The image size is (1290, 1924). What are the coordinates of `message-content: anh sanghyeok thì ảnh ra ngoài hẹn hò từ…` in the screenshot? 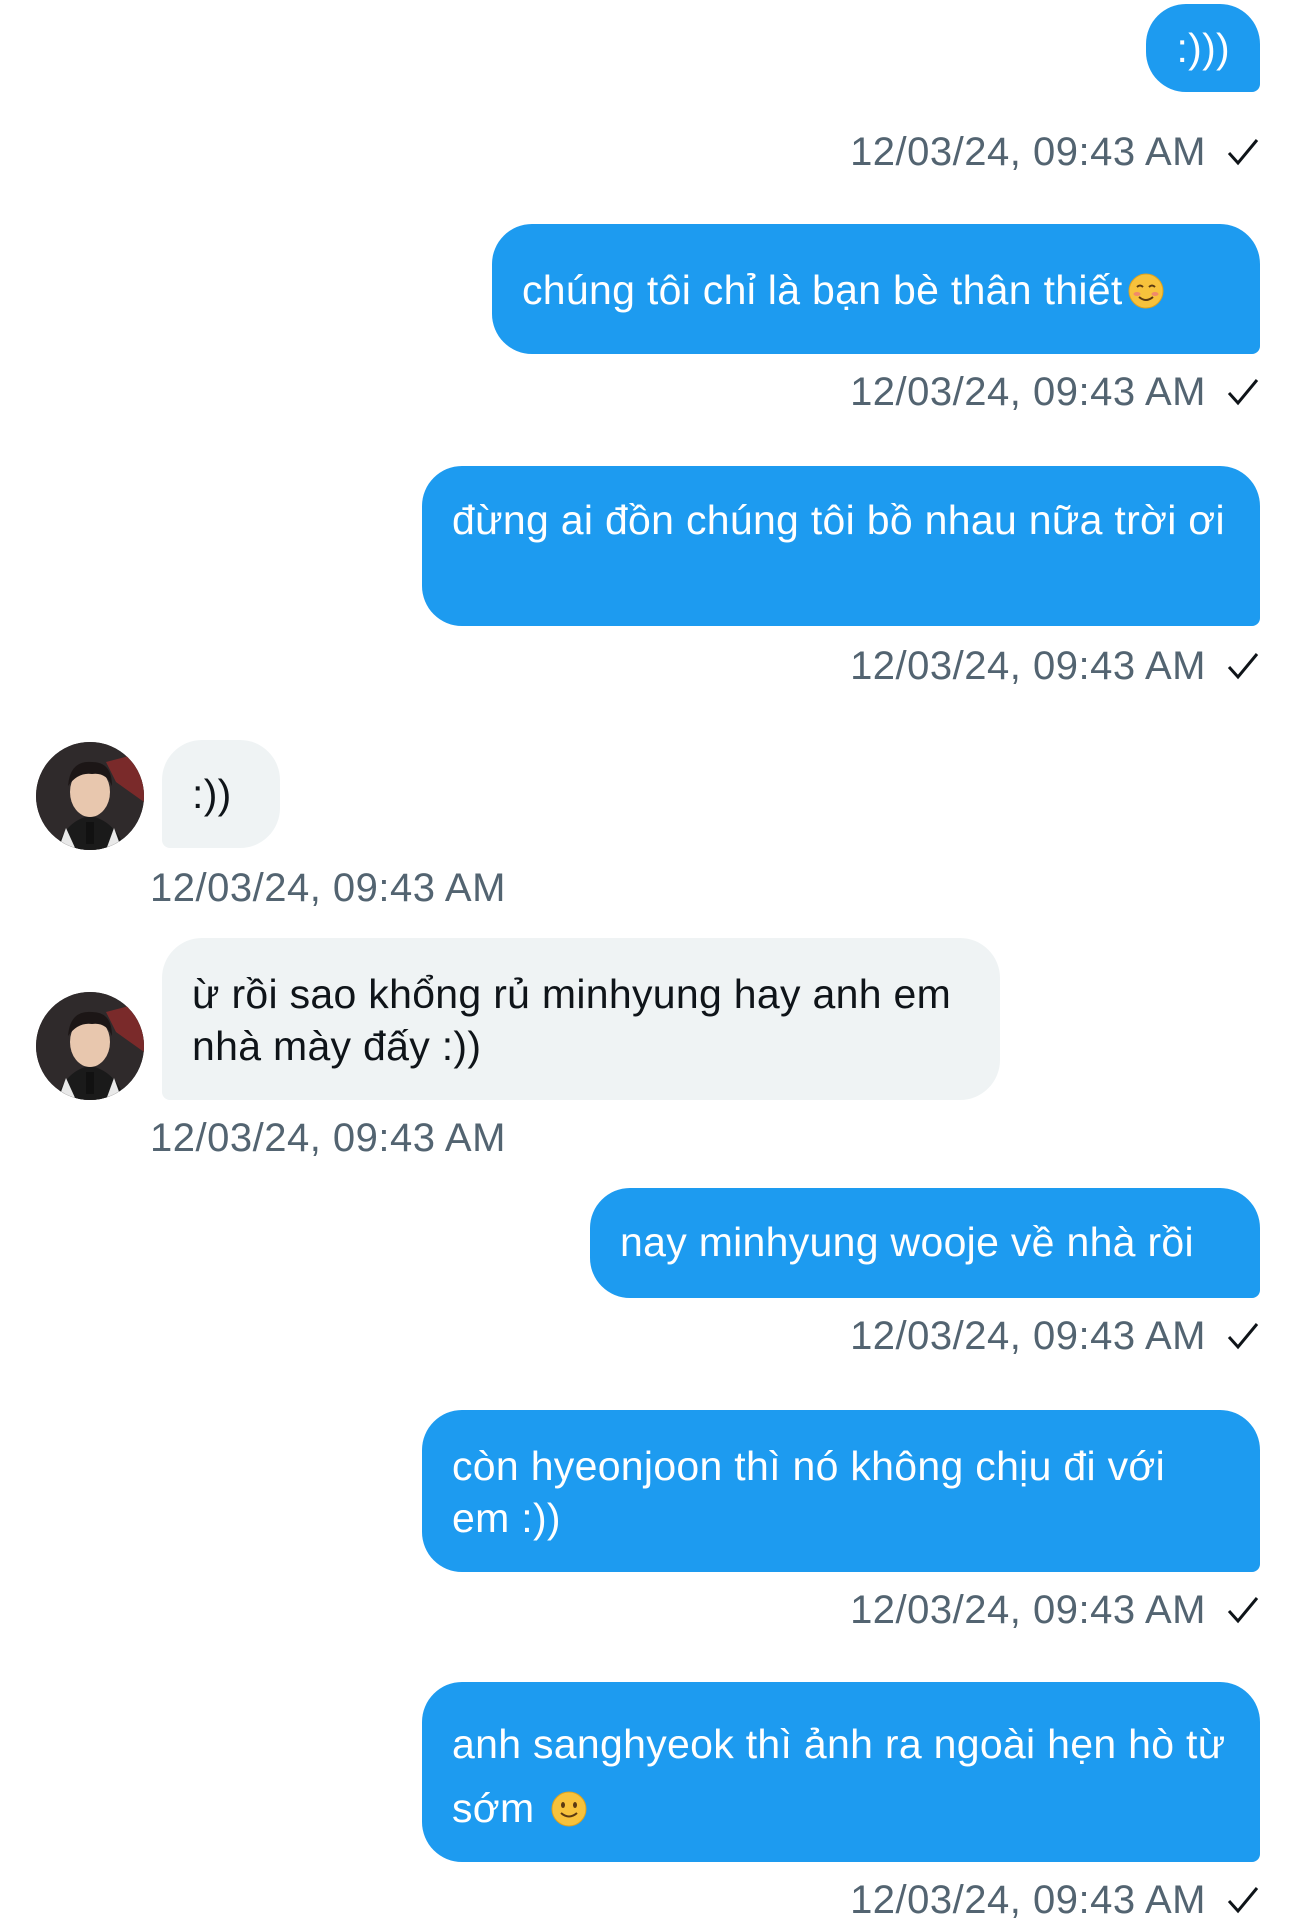 It's located at (841, 1776).